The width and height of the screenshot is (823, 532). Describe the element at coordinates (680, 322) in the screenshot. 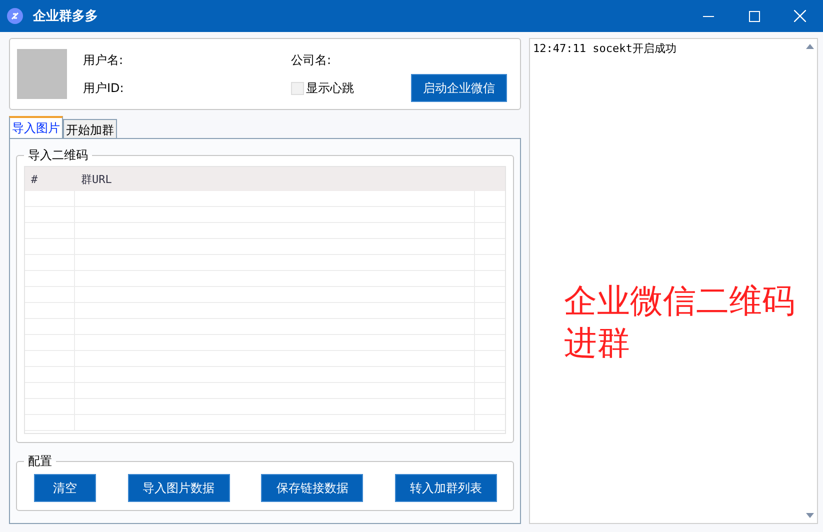

I see `annotation-text: 企业微信二维码进群` at that location.